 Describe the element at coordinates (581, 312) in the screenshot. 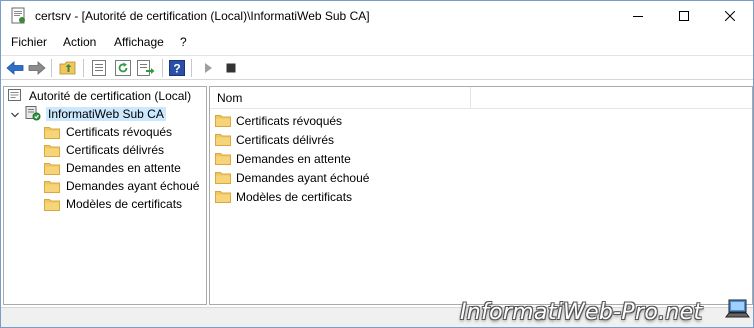

I see `watermark-text: InformatiWeb-Pro.net` at that location.